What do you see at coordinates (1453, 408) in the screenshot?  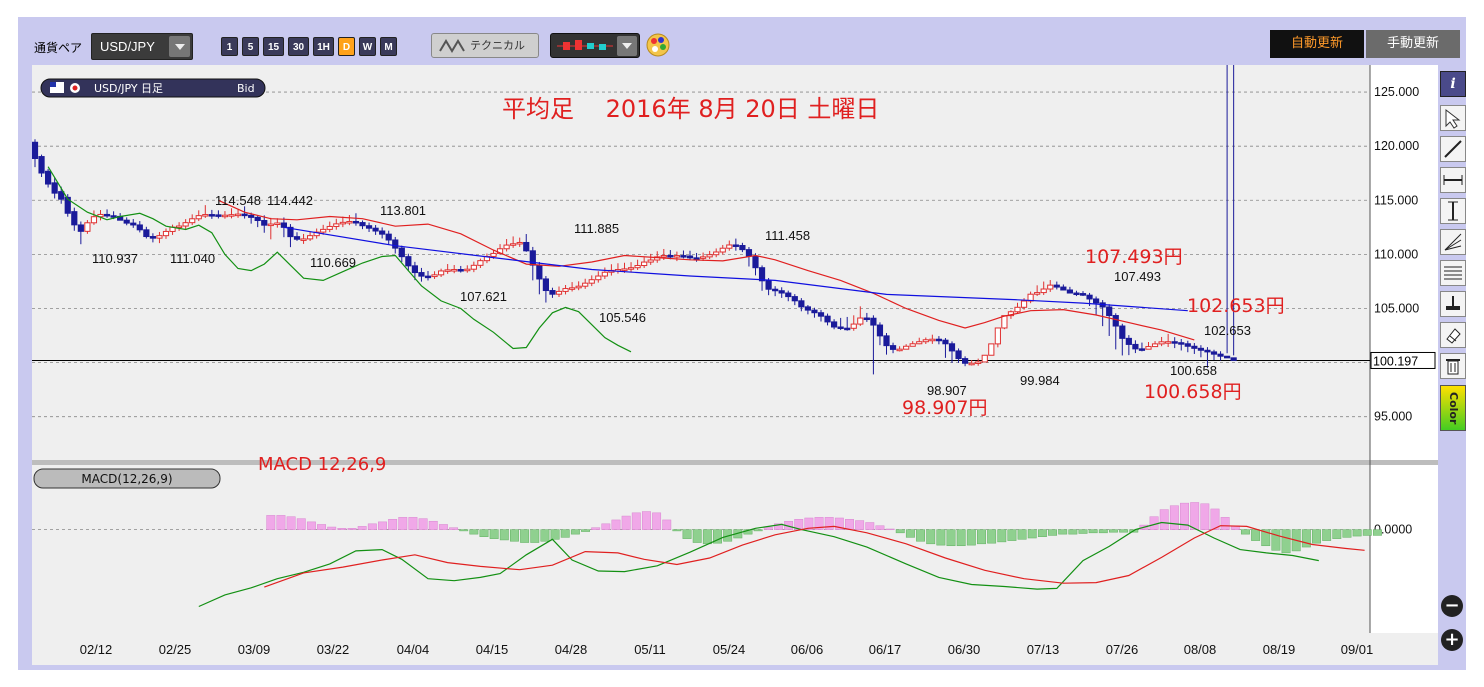 I see `color-button: Color` at bounding box center [1453, 408].